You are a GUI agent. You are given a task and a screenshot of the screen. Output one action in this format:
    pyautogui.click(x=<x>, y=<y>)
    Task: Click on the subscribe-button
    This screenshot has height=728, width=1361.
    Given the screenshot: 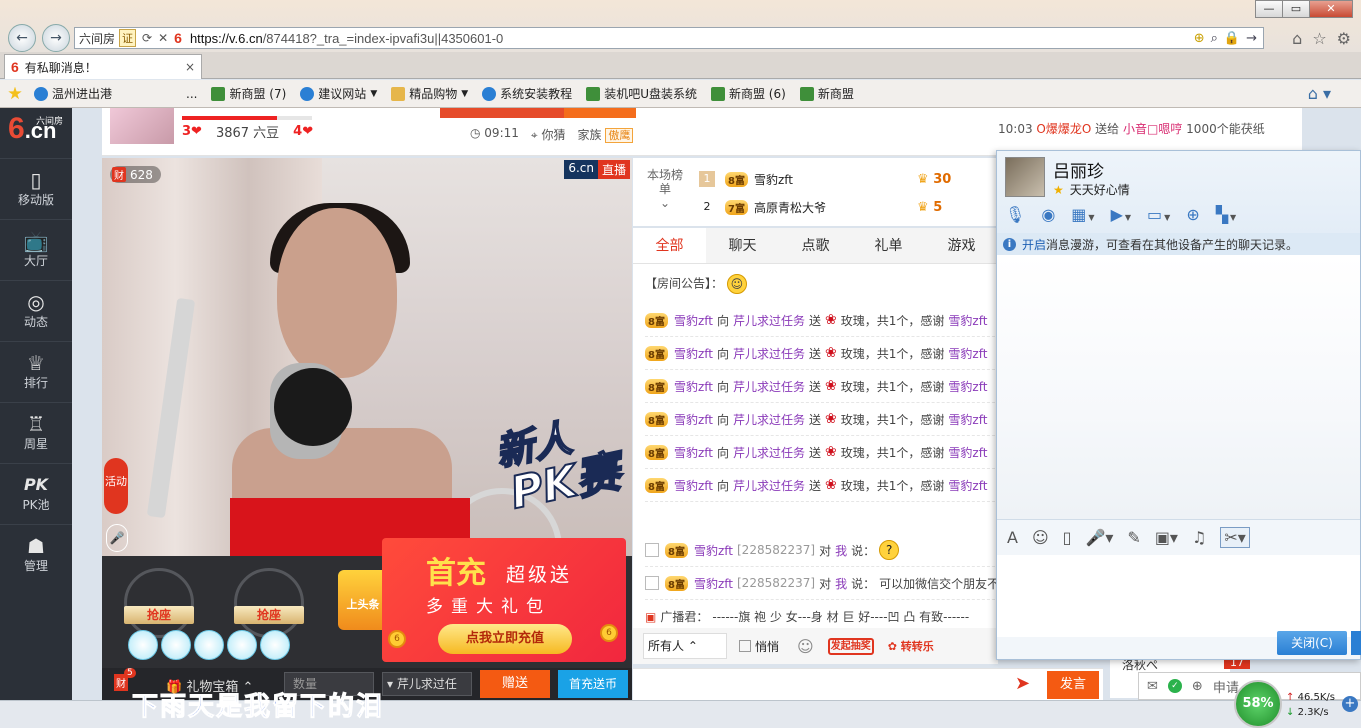 What is the action you would take?
    pyautogui.click(x=600, y=113)
    